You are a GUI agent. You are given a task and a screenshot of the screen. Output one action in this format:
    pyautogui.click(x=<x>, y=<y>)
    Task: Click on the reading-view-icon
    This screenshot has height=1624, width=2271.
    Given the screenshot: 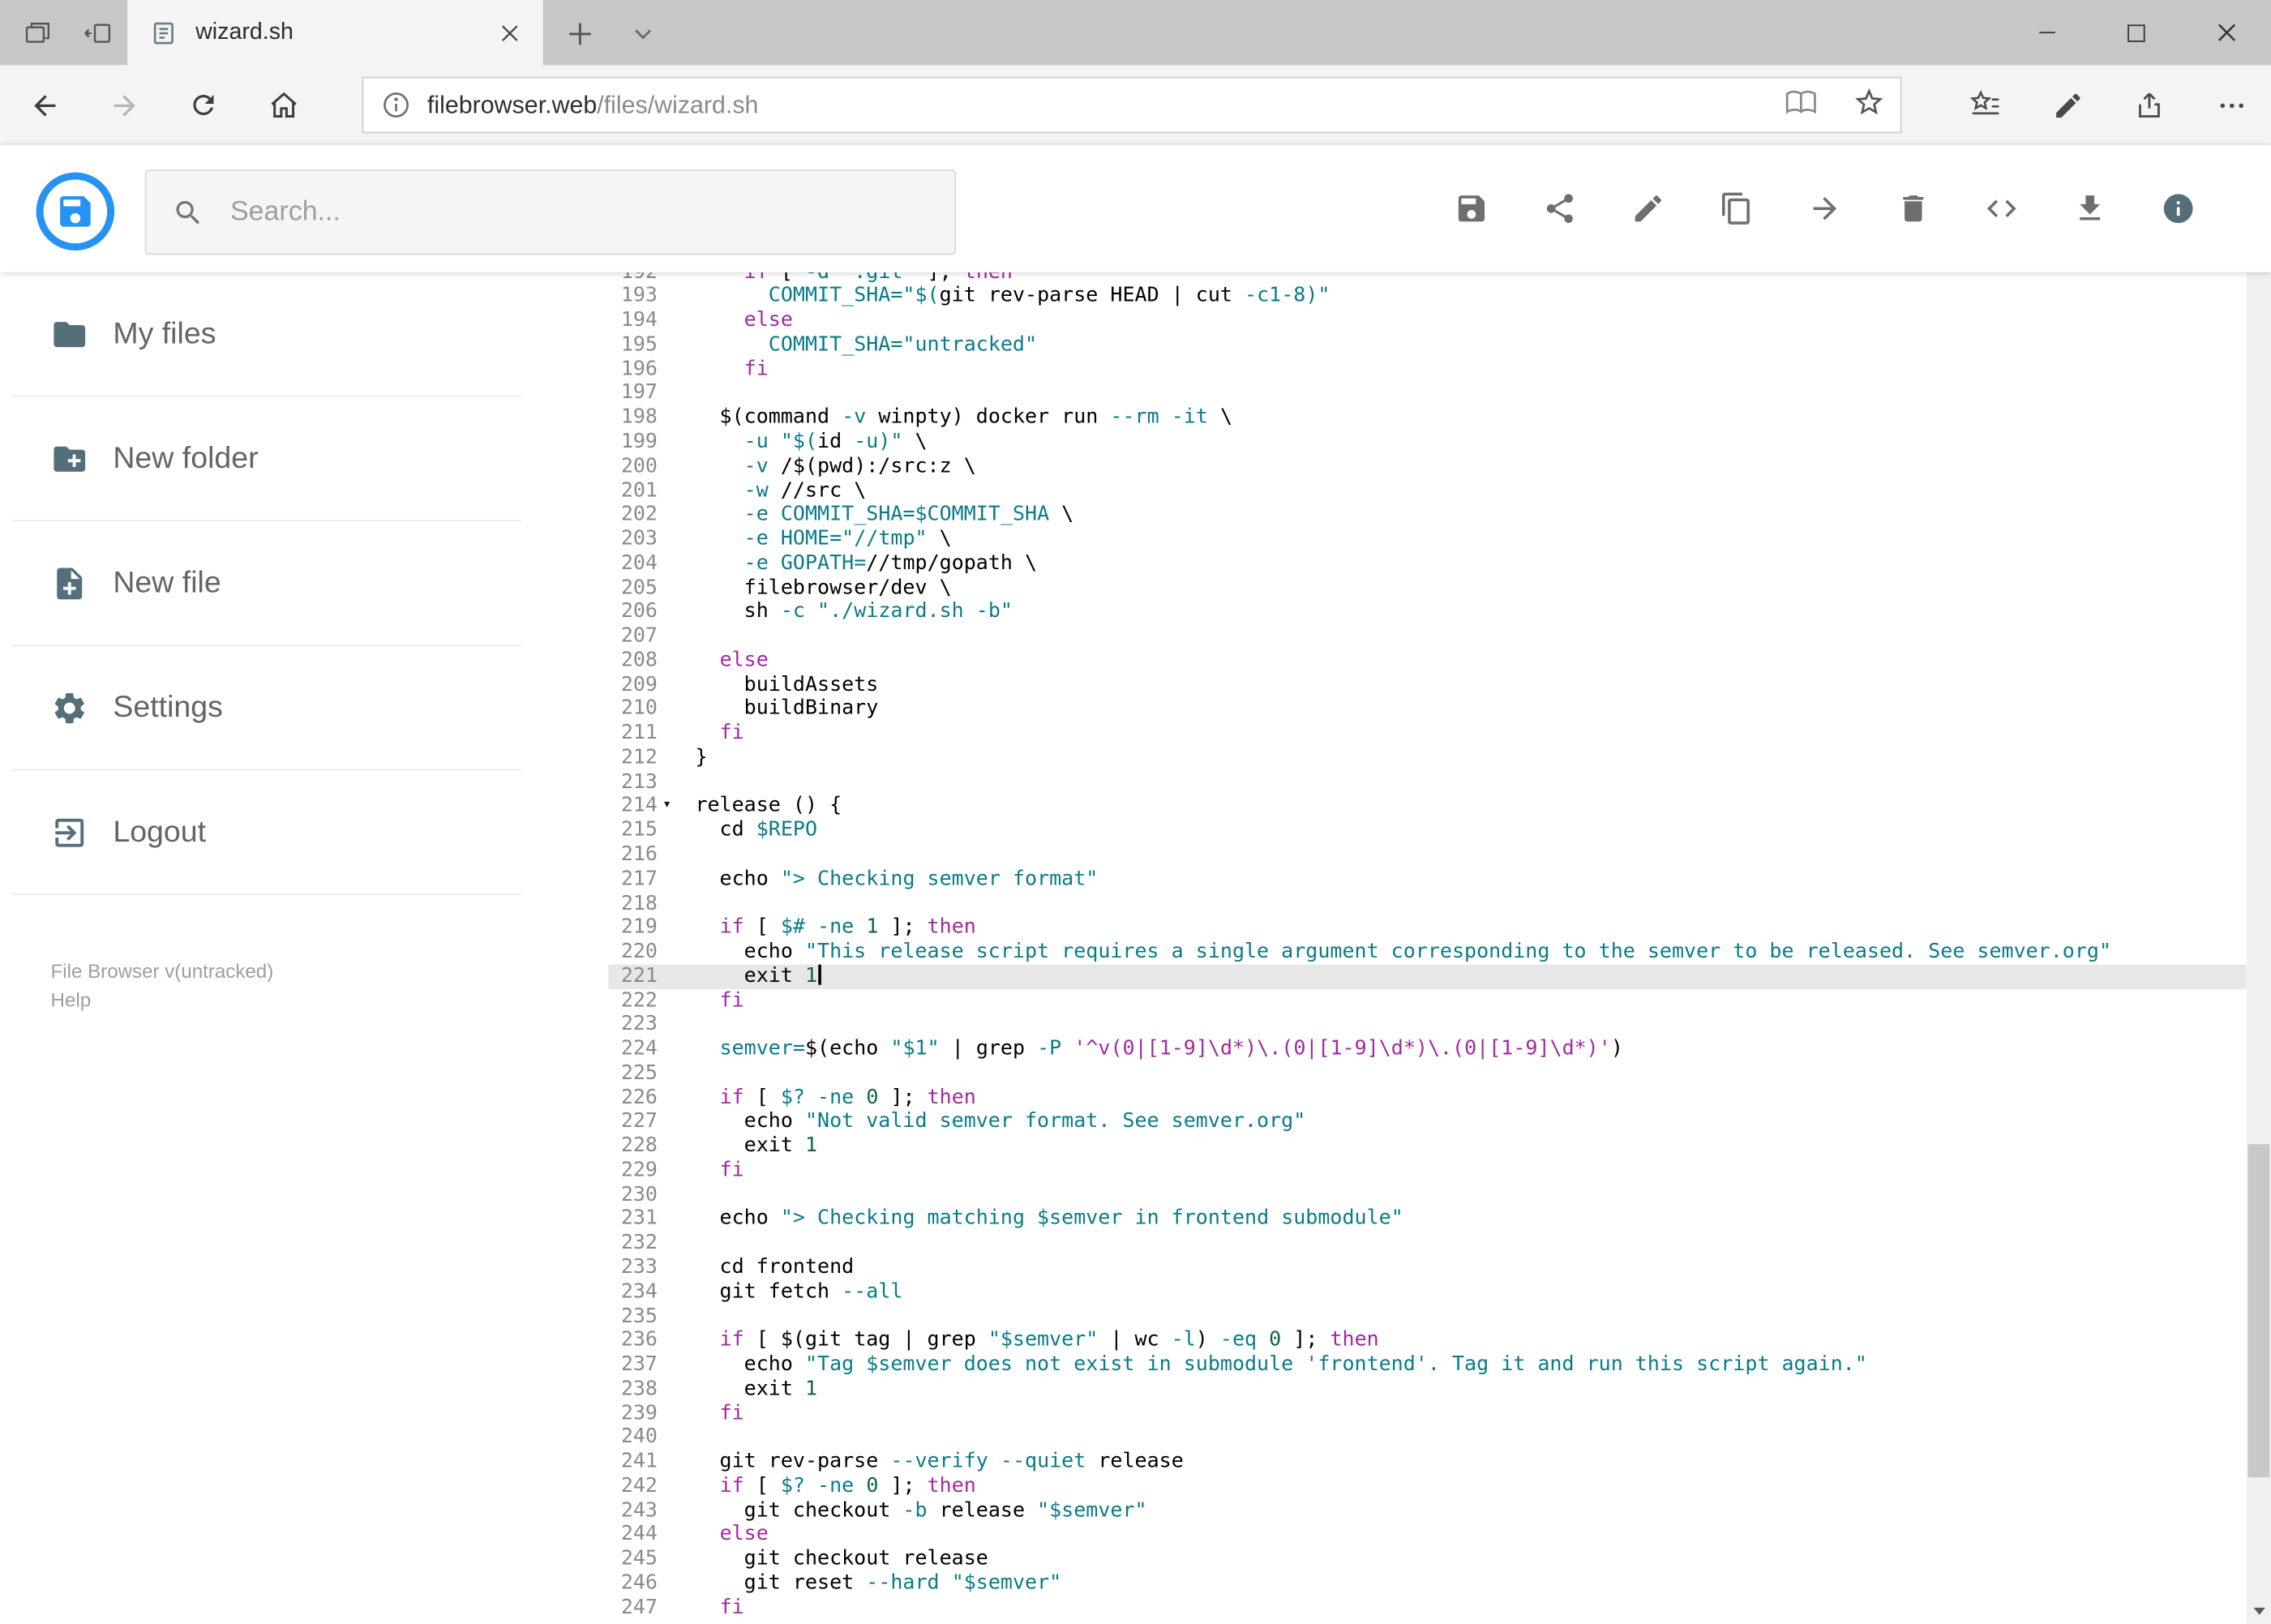 What is the action you would take?
    pyautogui.click(x=1801, y=106)
    